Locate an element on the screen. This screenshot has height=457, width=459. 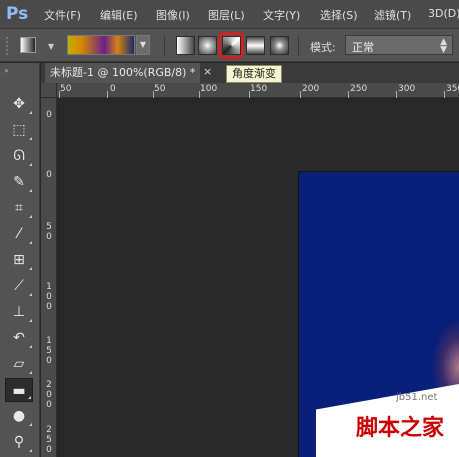
ruler-tick-label: 1 5 0 is located at coordinates (49, 351).